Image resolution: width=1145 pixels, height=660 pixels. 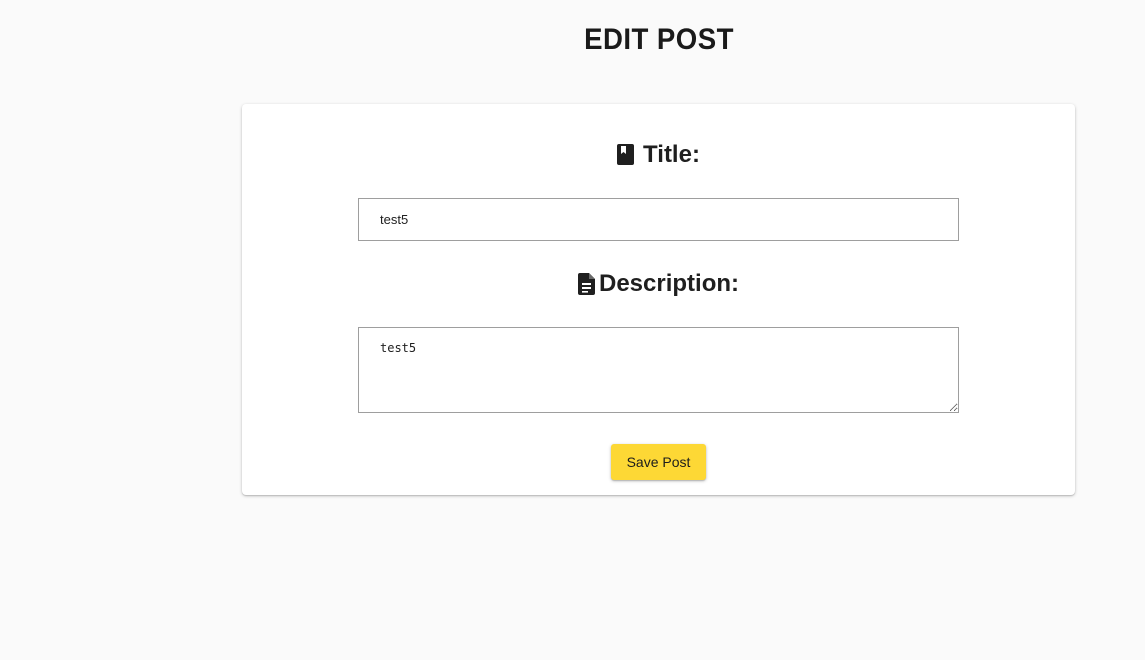 I want to click on title-label: Title:, so click(x=671, y=154).